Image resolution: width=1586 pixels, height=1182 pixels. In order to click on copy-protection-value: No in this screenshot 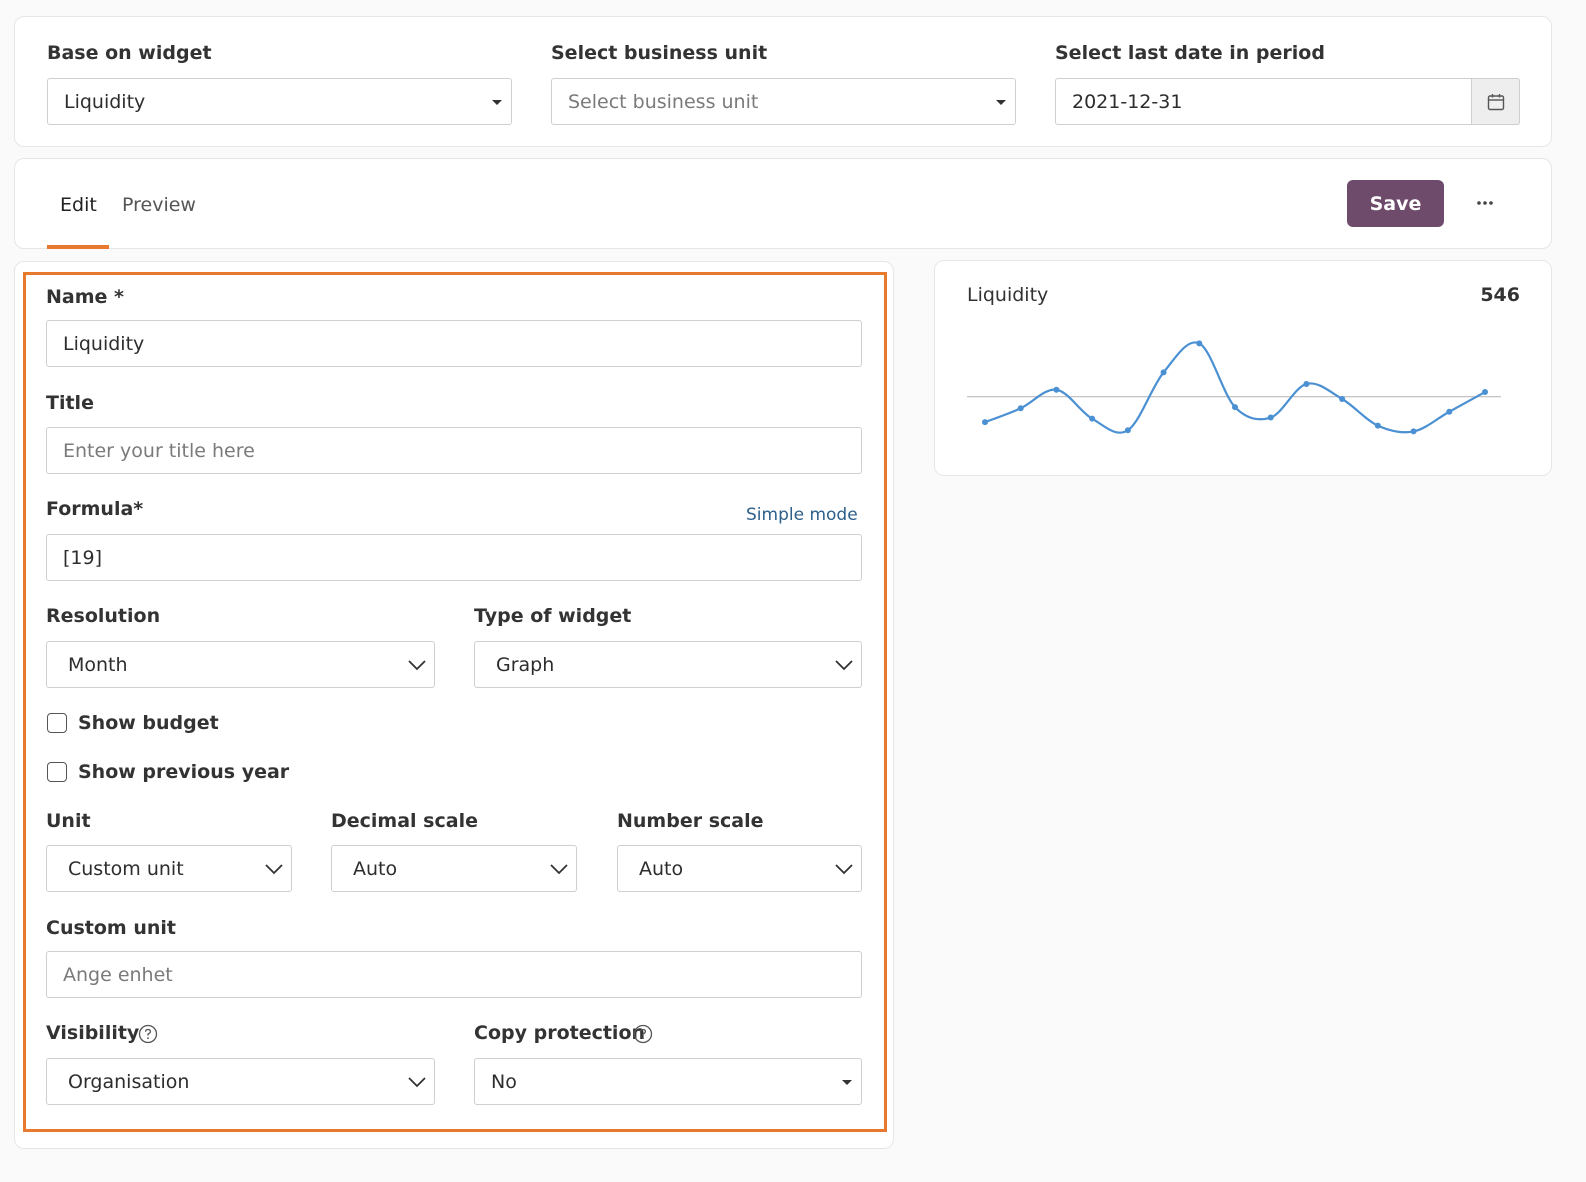, I will do `click(504, 1081)`.